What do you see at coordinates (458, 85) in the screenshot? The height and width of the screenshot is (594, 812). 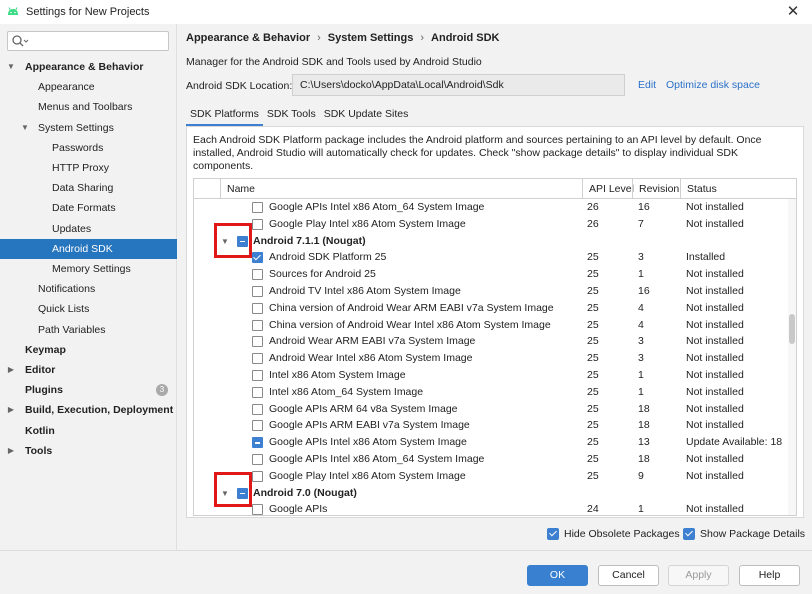 I see `sdk-location-field: C:\Users\docko\AppData\Local\Android\Sdk` at bounding box center [458, 85].